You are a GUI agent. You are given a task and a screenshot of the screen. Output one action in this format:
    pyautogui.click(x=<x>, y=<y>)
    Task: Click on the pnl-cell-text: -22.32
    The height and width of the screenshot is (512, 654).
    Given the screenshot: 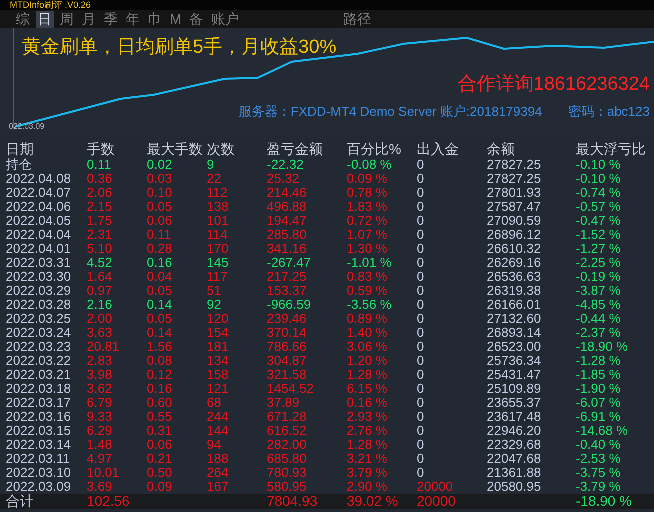 What is the action you would take?
    pyautogui.click(x=286, y=165)
    